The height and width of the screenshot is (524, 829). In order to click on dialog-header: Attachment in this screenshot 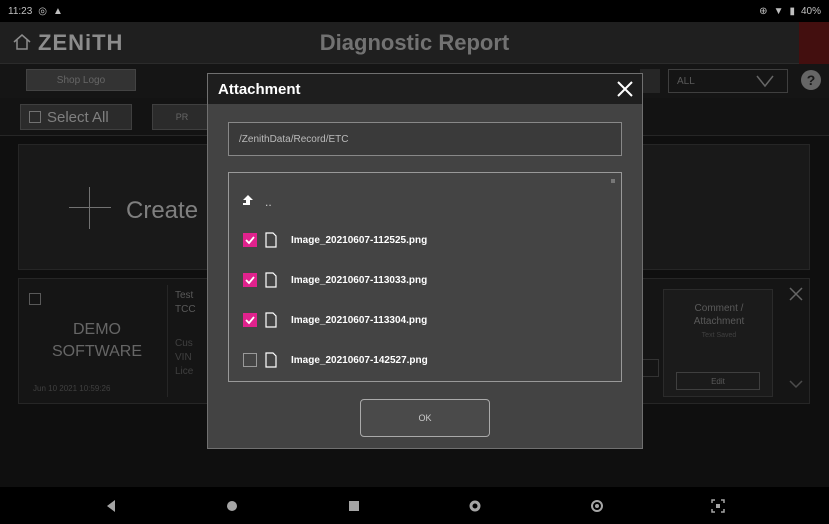, I will do `click(425, 89)`.